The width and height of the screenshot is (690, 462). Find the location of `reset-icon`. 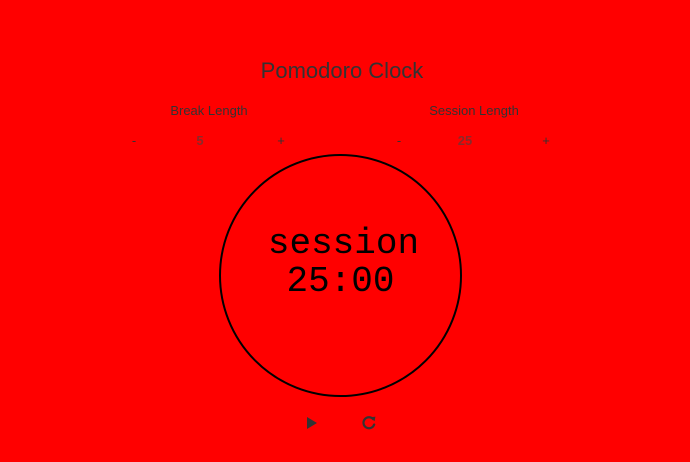

reset-icon is located at coordinates (369, 423).